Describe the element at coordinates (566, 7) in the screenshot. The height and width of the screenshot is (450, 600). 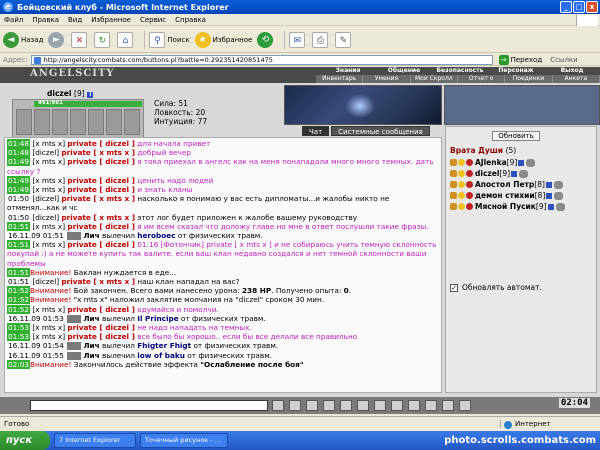
I see `minimize-button: _` at that location.